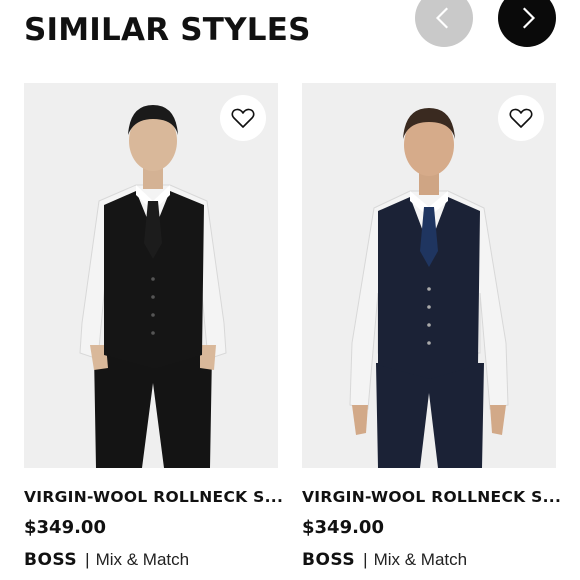 This screenshot has width=580, height=580. Describe the element at coordinates (442, 18) in the screenshot. I see `chevron-left-icon` at that location.